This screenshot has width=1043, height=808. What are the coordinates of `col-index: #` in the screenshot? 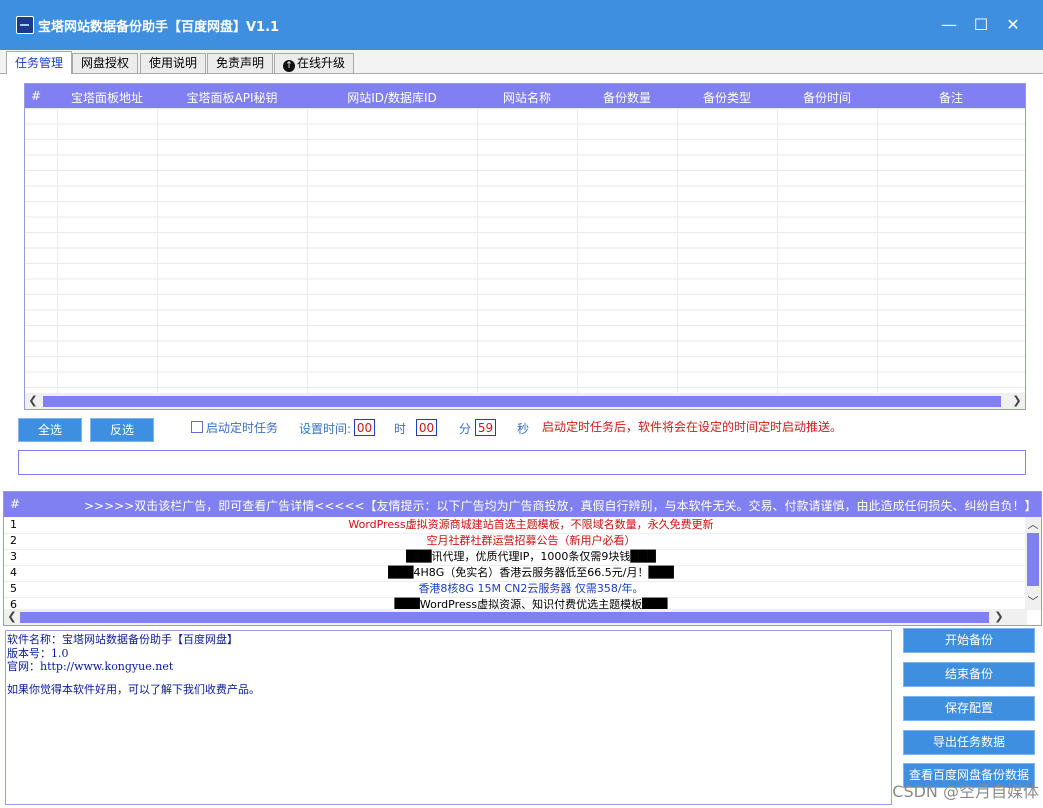 It's located at (36, 96).